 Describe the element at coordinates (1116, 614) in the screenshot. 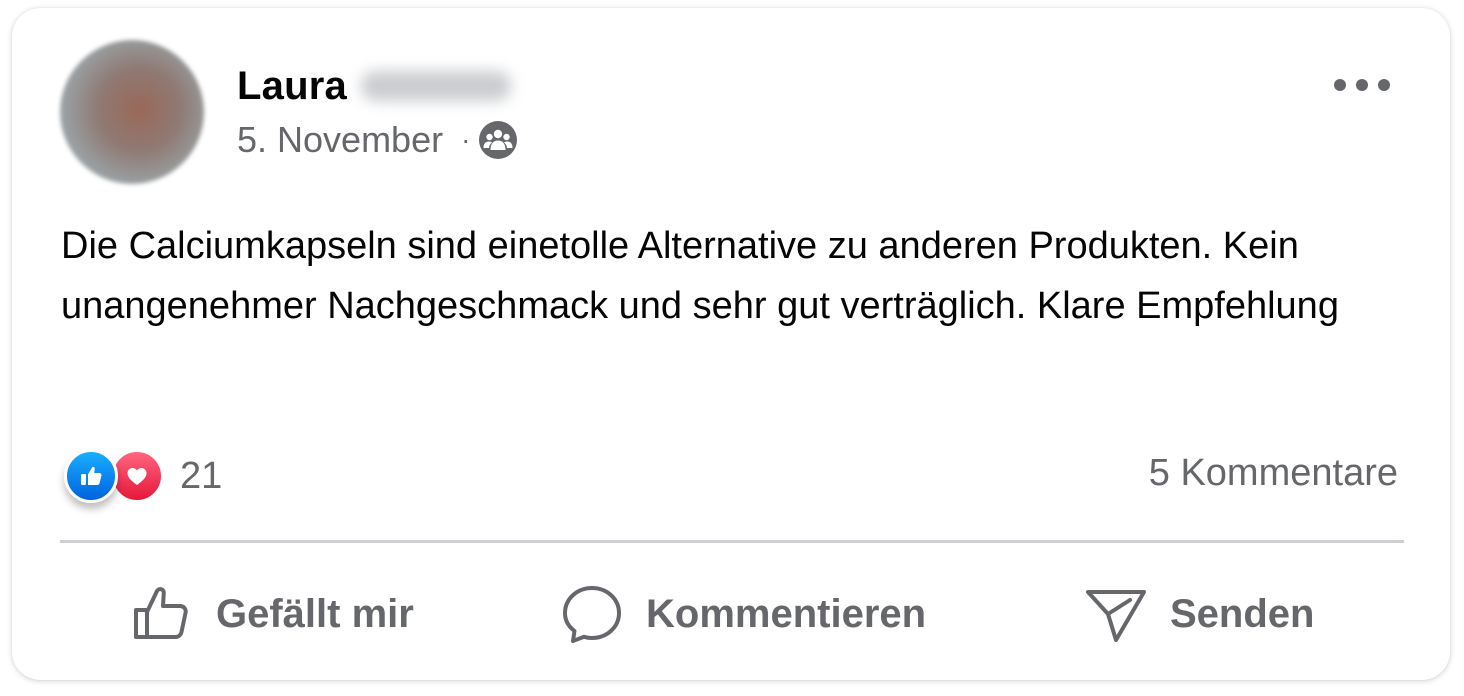

I see `send-icon` at that location.